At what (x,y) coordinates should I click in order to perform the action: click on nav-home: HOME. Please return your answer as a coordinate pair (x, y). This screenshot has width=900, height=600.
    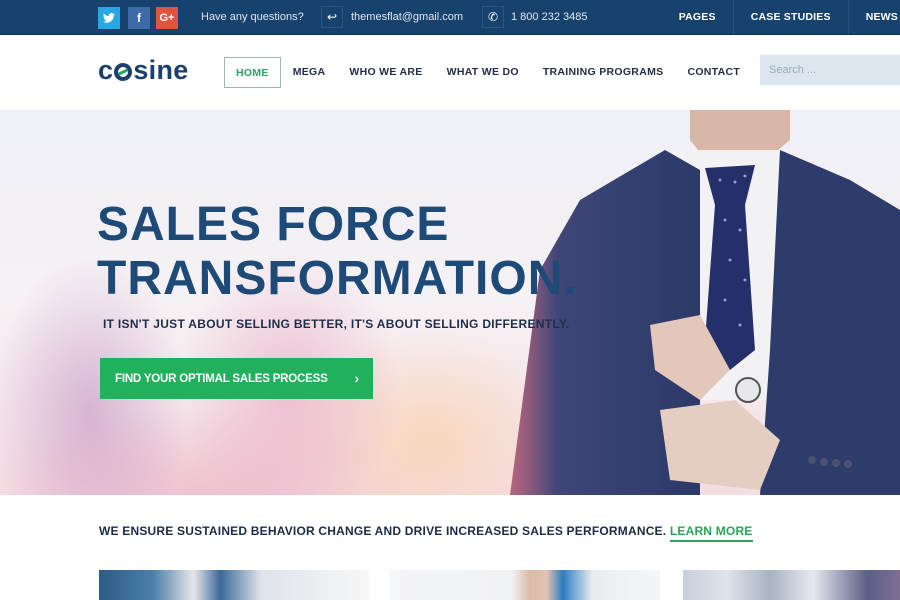
    Looking at the image, I should click on (252, 72).